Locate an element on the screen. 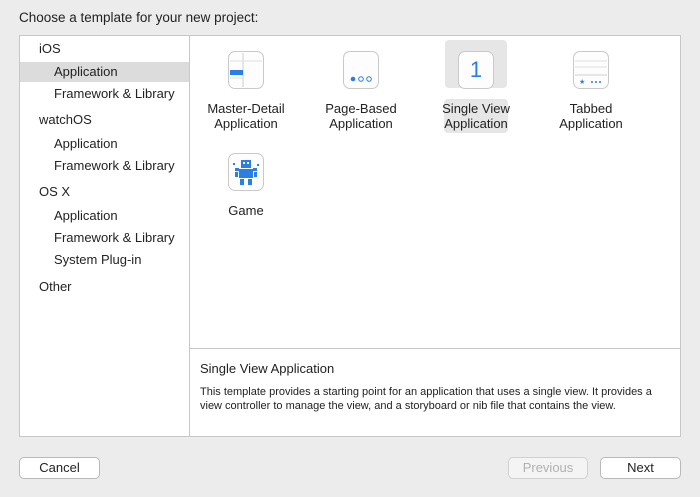 The image size is (700, 497). template-label: Page-Based Application is located at coordinates (361, 116).